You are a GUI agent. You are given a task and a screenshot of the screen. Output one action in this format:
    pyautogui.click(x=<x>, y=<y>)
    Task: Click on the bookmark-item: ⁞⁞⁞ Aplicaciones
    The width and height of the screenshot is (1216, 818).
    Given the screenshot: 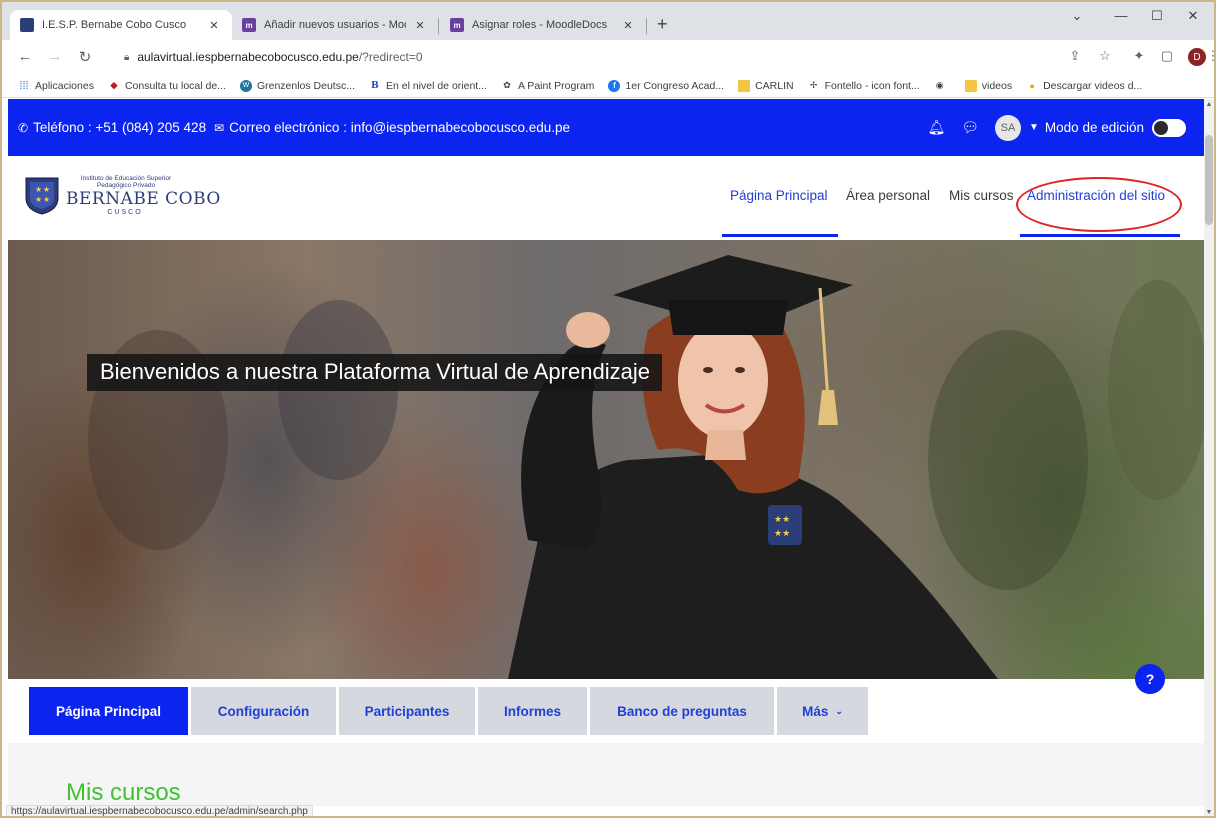 What is the action you would take?
    pyautogui.click(x=56, y=86)
    